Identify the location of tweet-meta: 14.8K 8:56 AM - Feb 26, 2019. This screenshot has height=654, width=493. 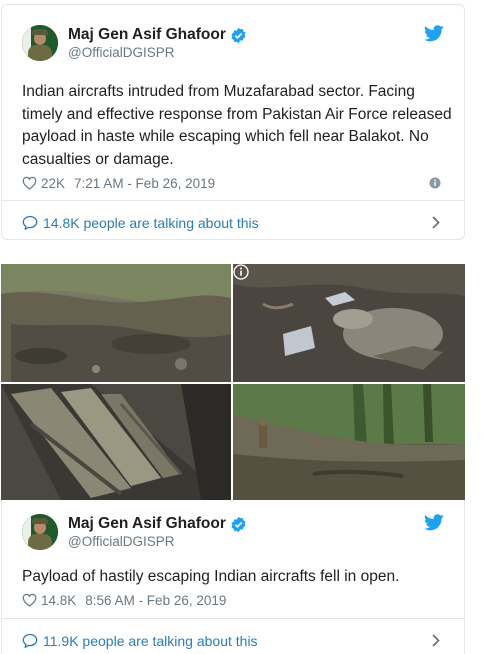
(124, 600).